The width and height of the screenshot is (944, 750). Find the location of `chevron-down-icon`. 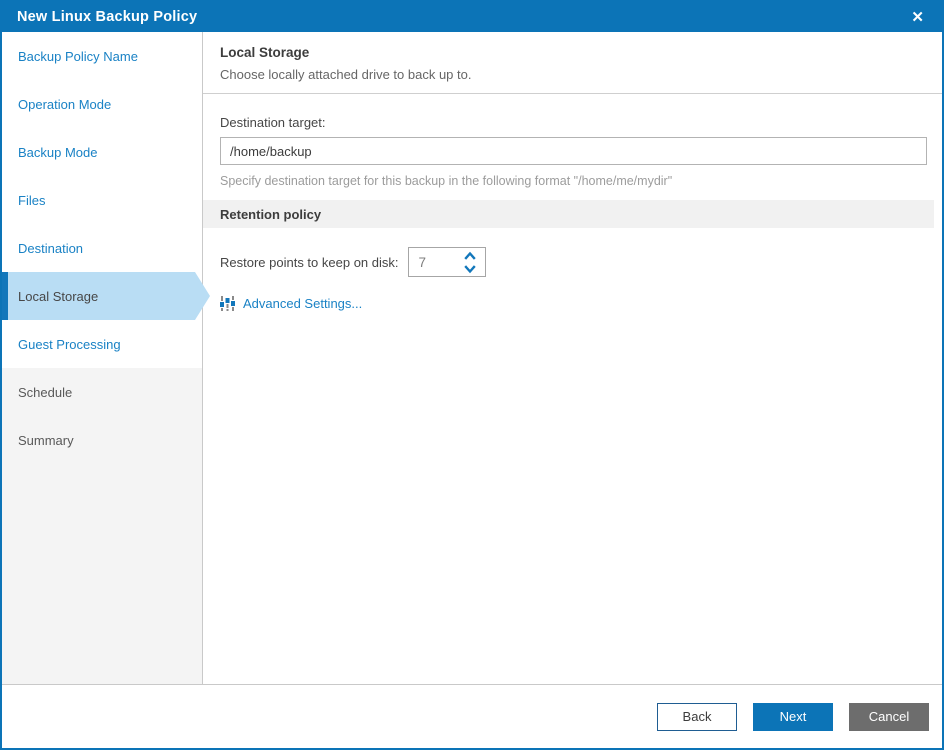

chevron-down-icon is located at coordinates (470, 269).